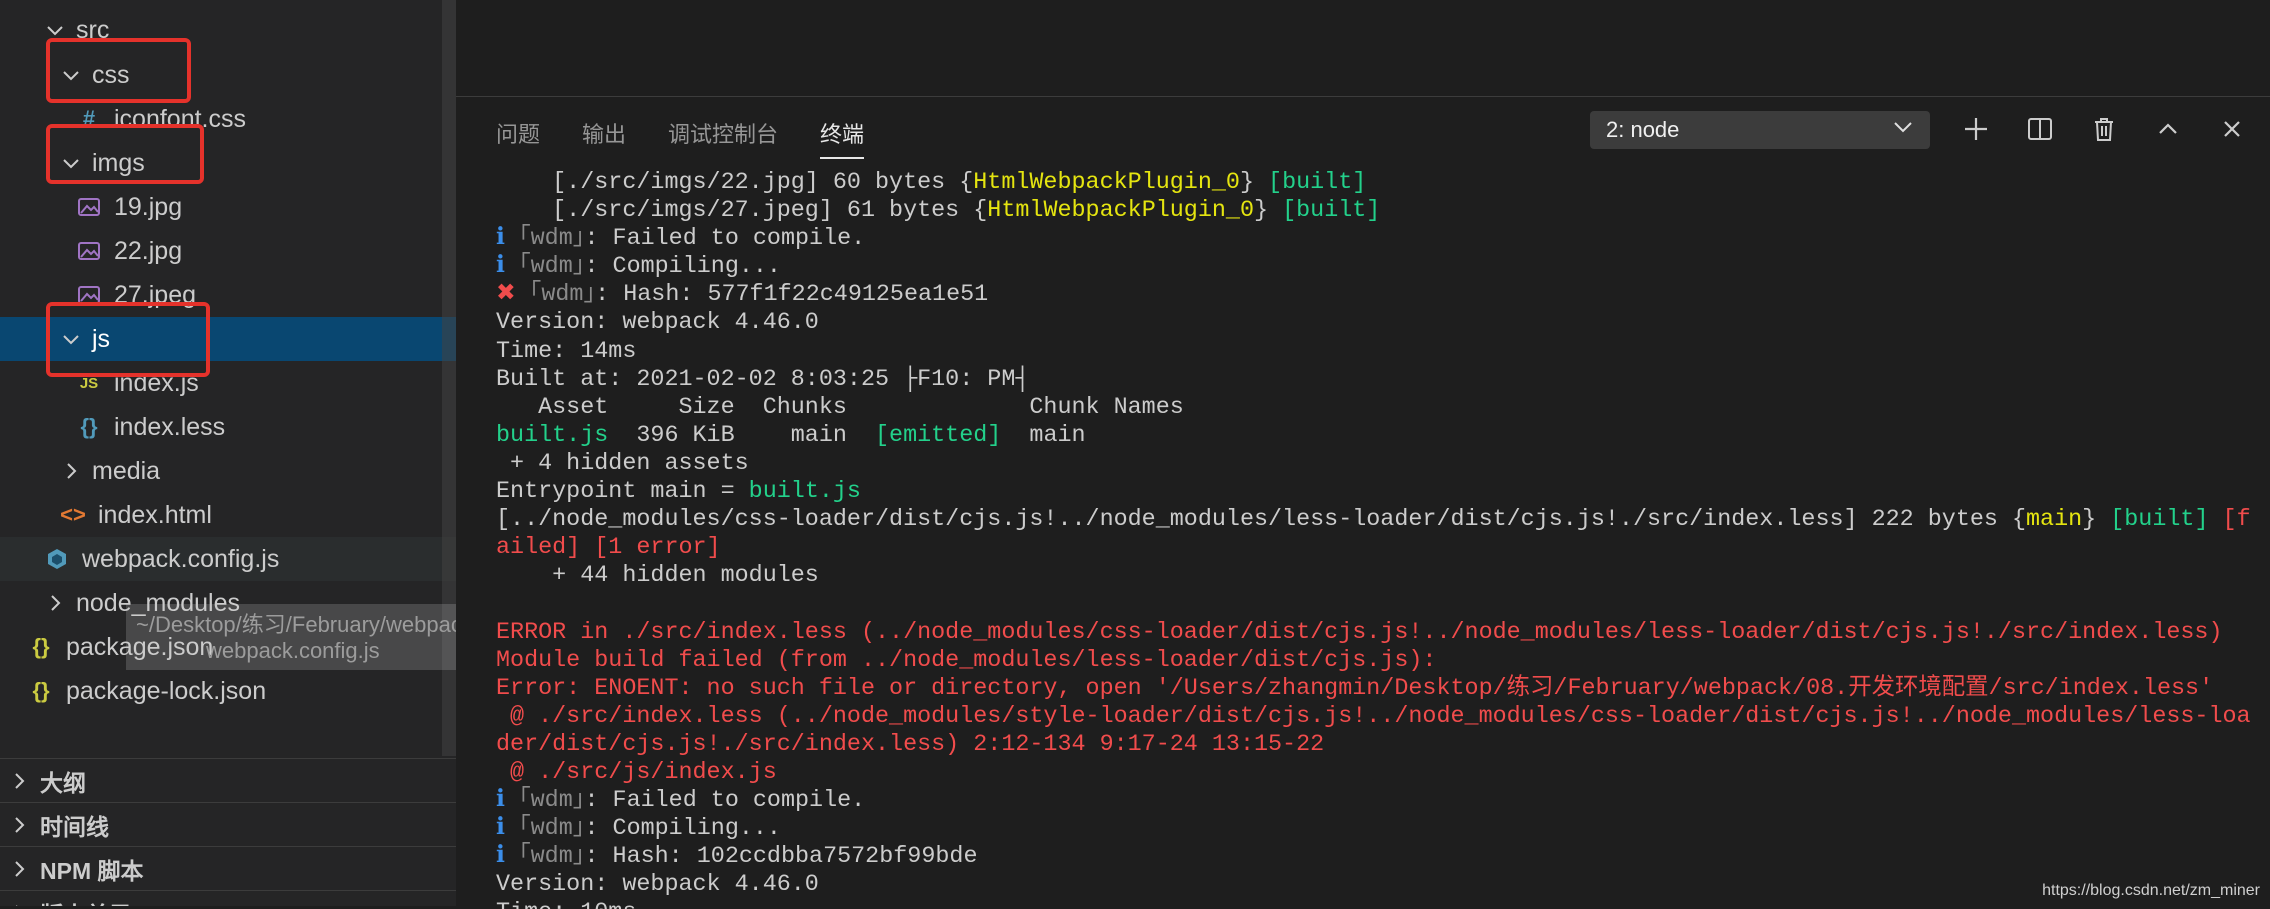  Describe the element at coordinates (125, 154) in the screenshot. I see `highlight-box-imgs` at that location.